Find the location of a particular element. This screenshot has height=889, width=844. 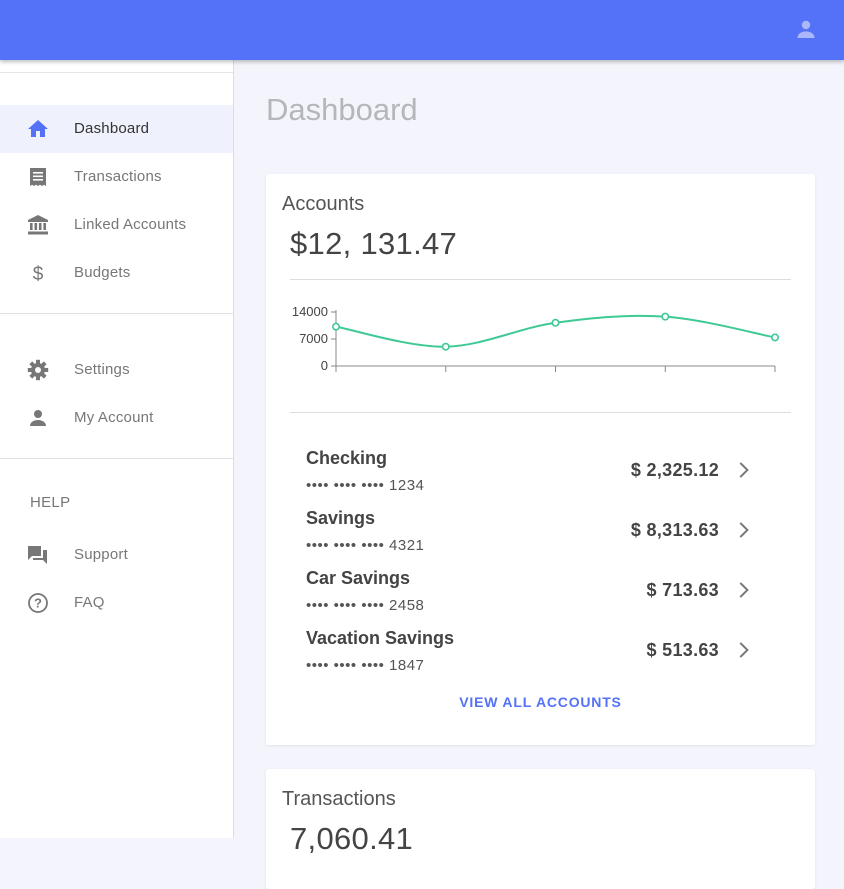

sidebar-item-linked-accounts: Linked Accounts is located at coordinates (116, 225).